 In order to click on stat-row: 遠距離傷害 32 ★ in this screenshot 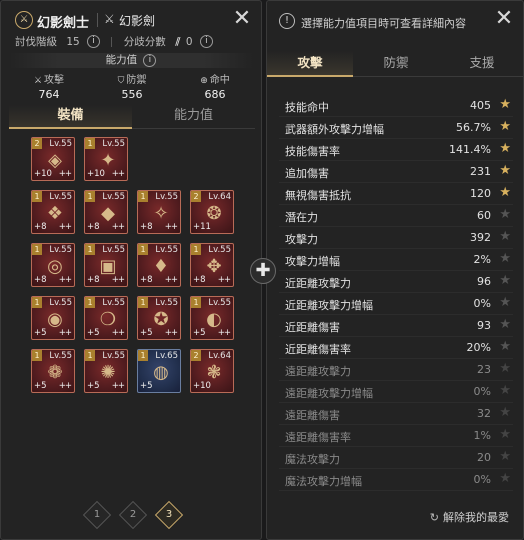, I will do `click(396, 414)`.